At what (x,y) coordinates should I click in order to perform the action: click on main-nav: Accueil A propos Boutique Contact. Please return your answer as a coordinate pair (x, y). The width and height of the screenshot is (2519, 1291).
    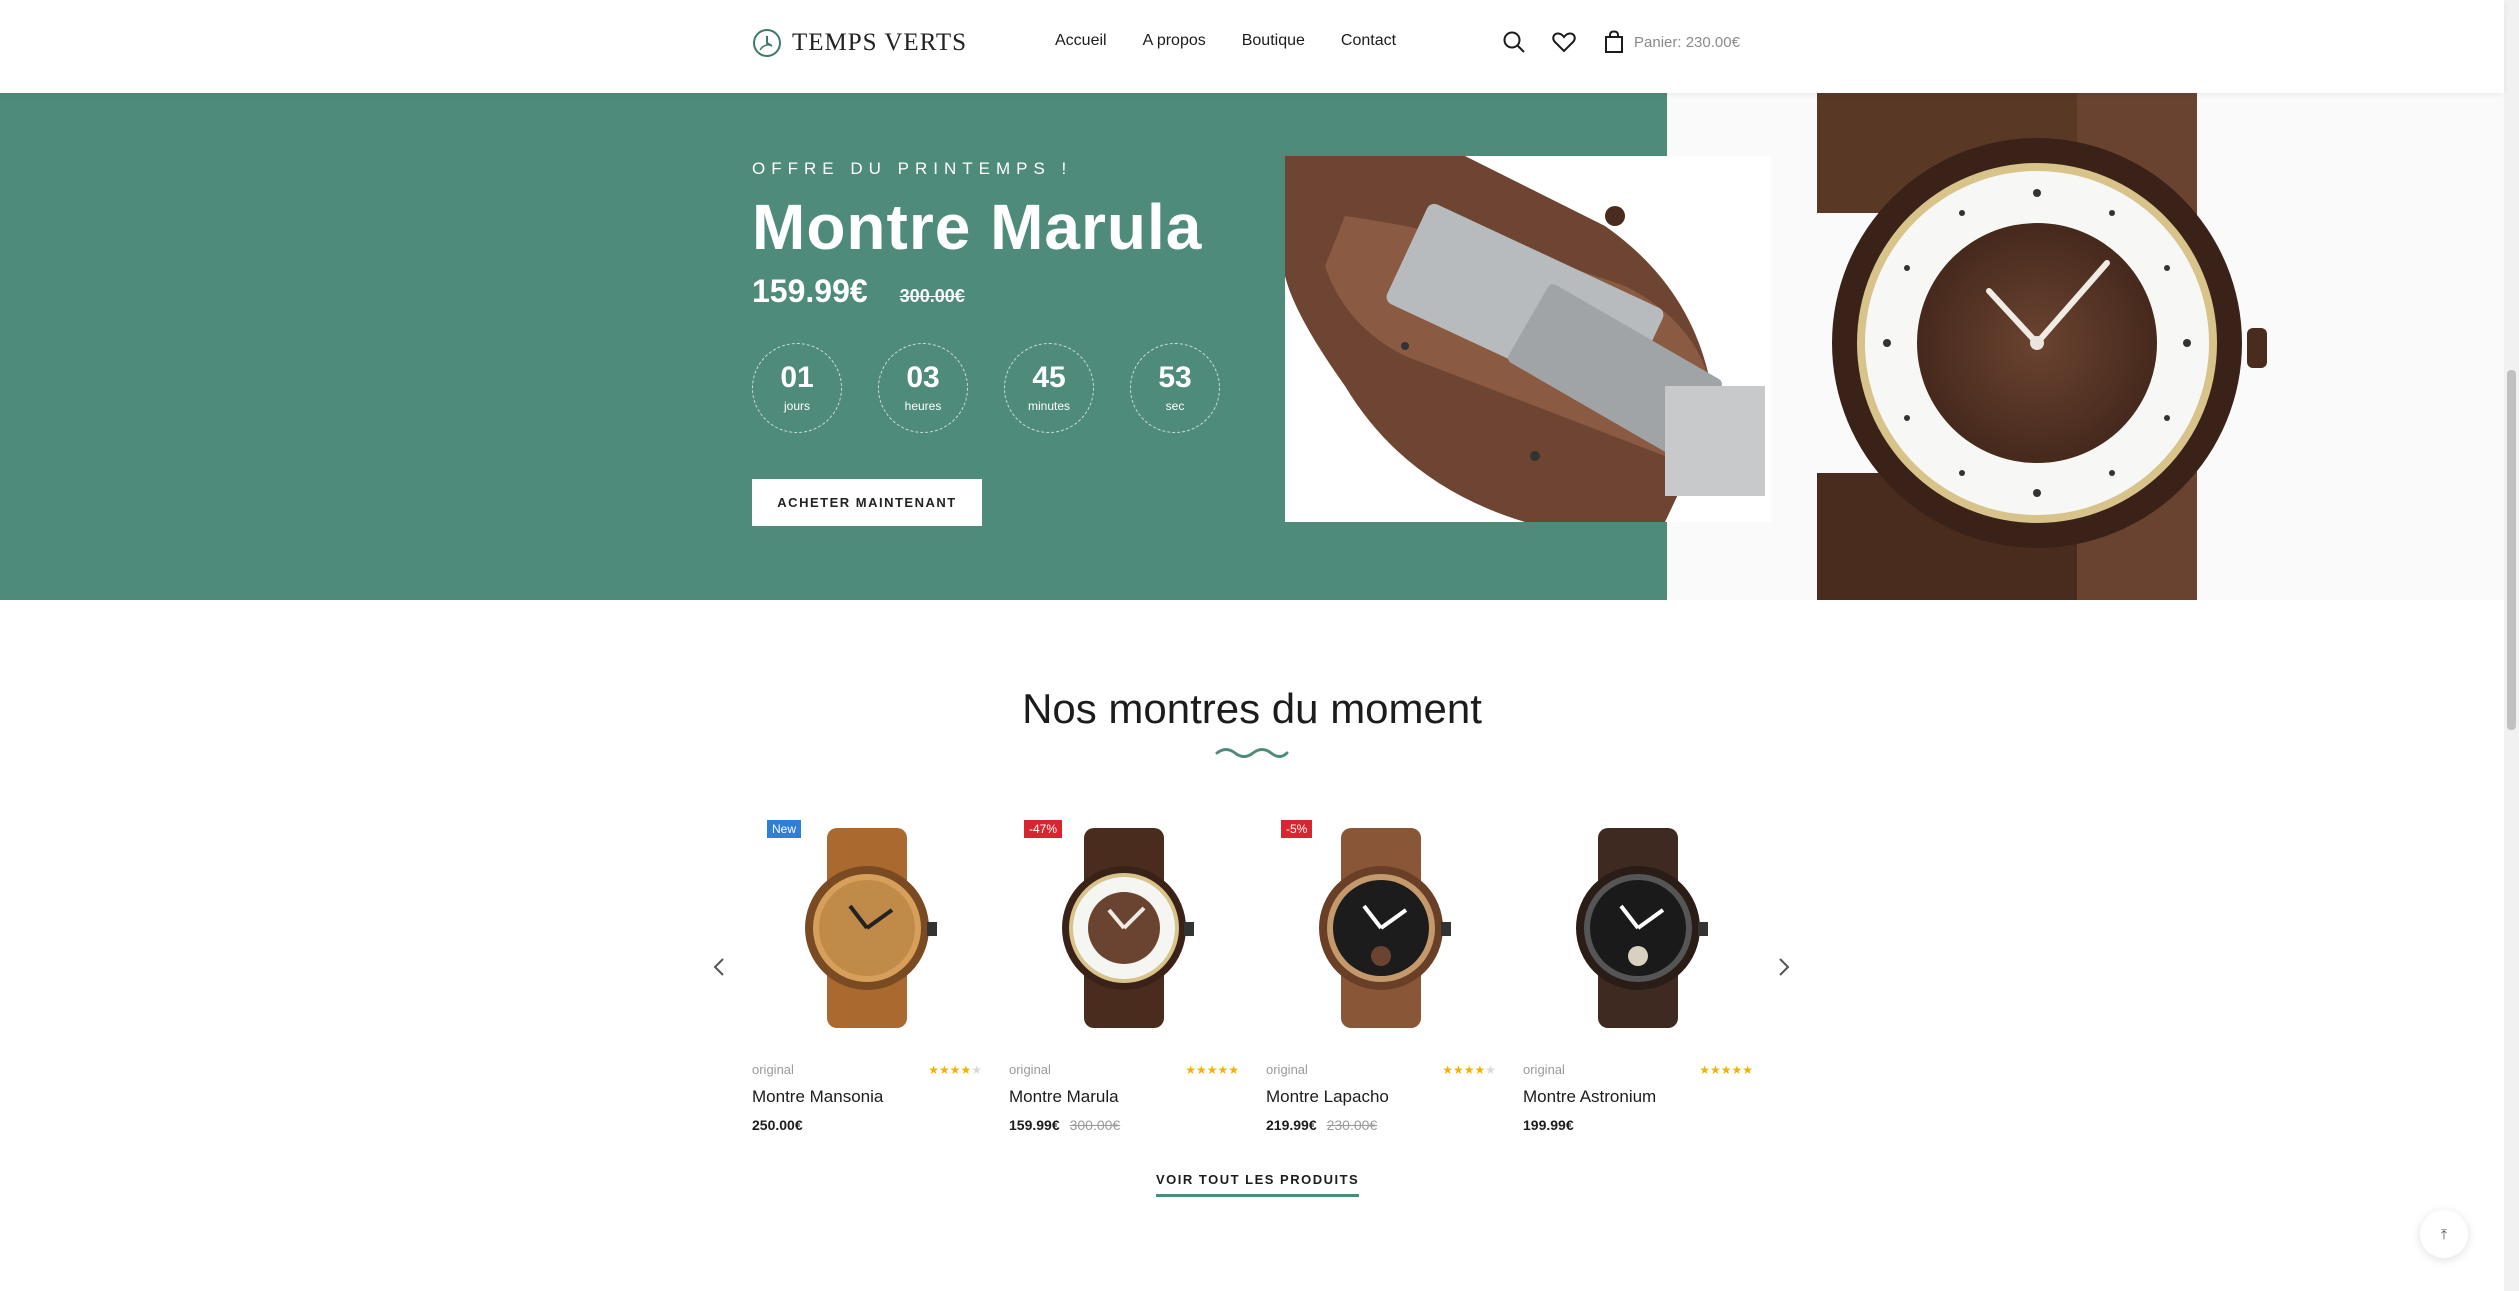
    Looking at the image, I should click on (1225, 41).